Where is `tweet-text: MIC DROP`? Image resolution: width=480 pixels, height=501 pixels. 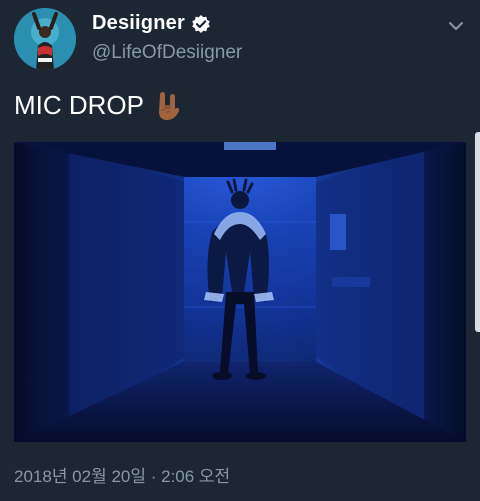
tweet-text: MIC DROP is located at coordinates (98, 105).